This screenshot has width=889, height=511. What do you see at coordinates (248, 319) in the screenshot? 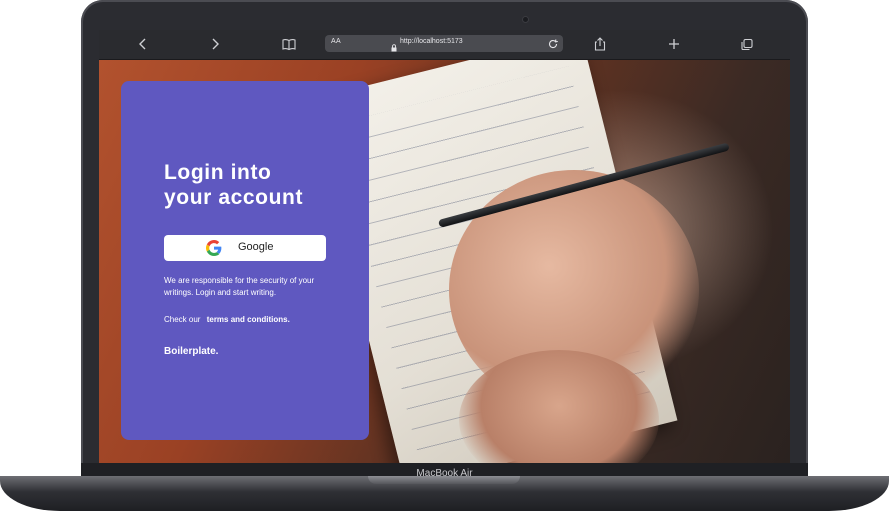
I see `terms-link: terms and conditions.` at bounding box center [248, 319].